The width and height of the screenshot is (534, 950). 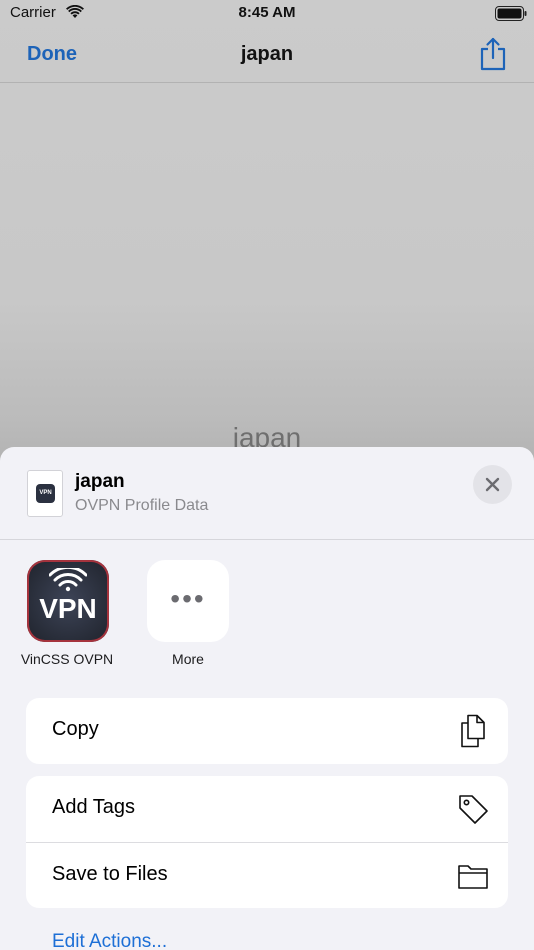 What do you see at coordinates (94, 807) in the screenshot?
I see `action-label: Add Tags` at bounding box center [94, 807].